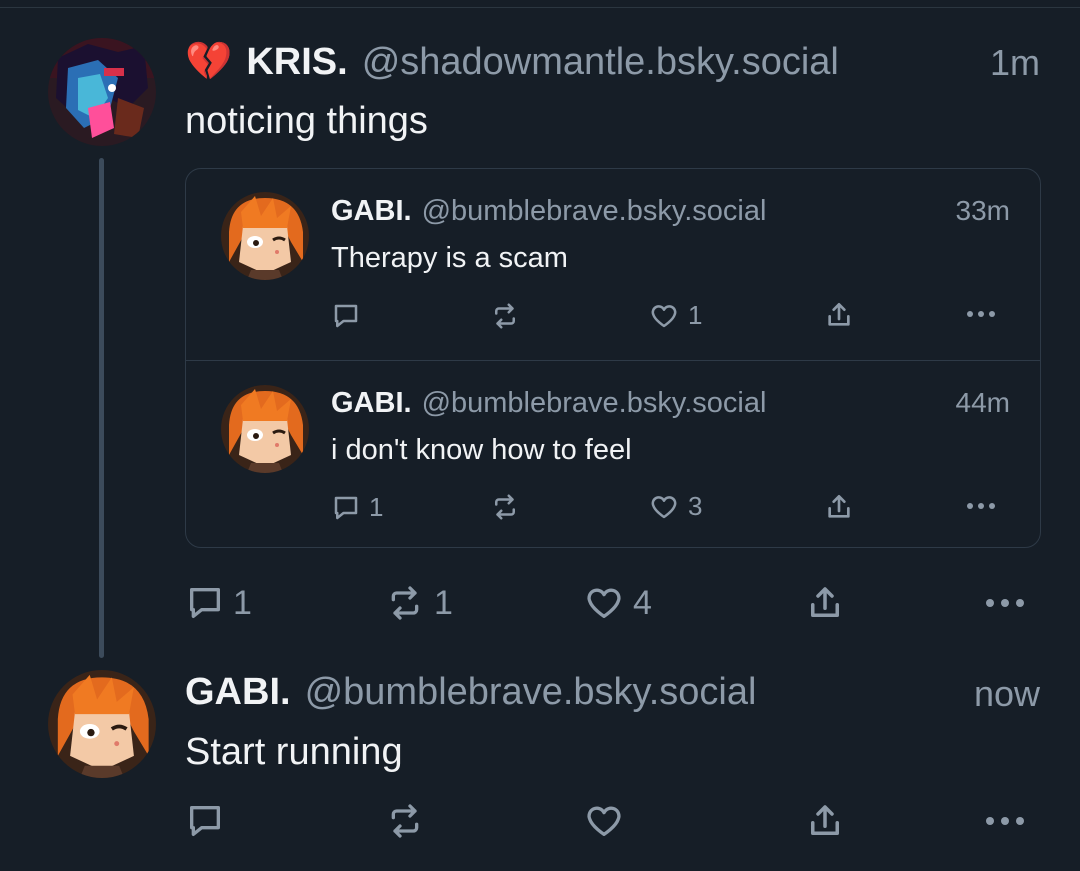  I want to click on repost-button: 1, so click(418, 603).